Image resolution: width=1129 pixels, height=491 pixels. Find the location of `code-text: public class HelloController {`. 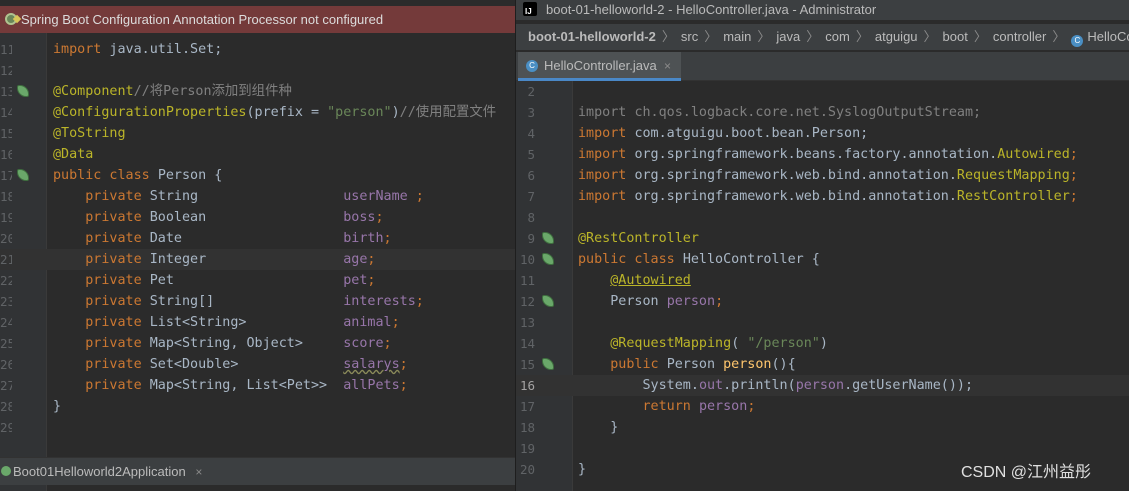

code-text: public class HelloController { is located at coordinates (699, 259).